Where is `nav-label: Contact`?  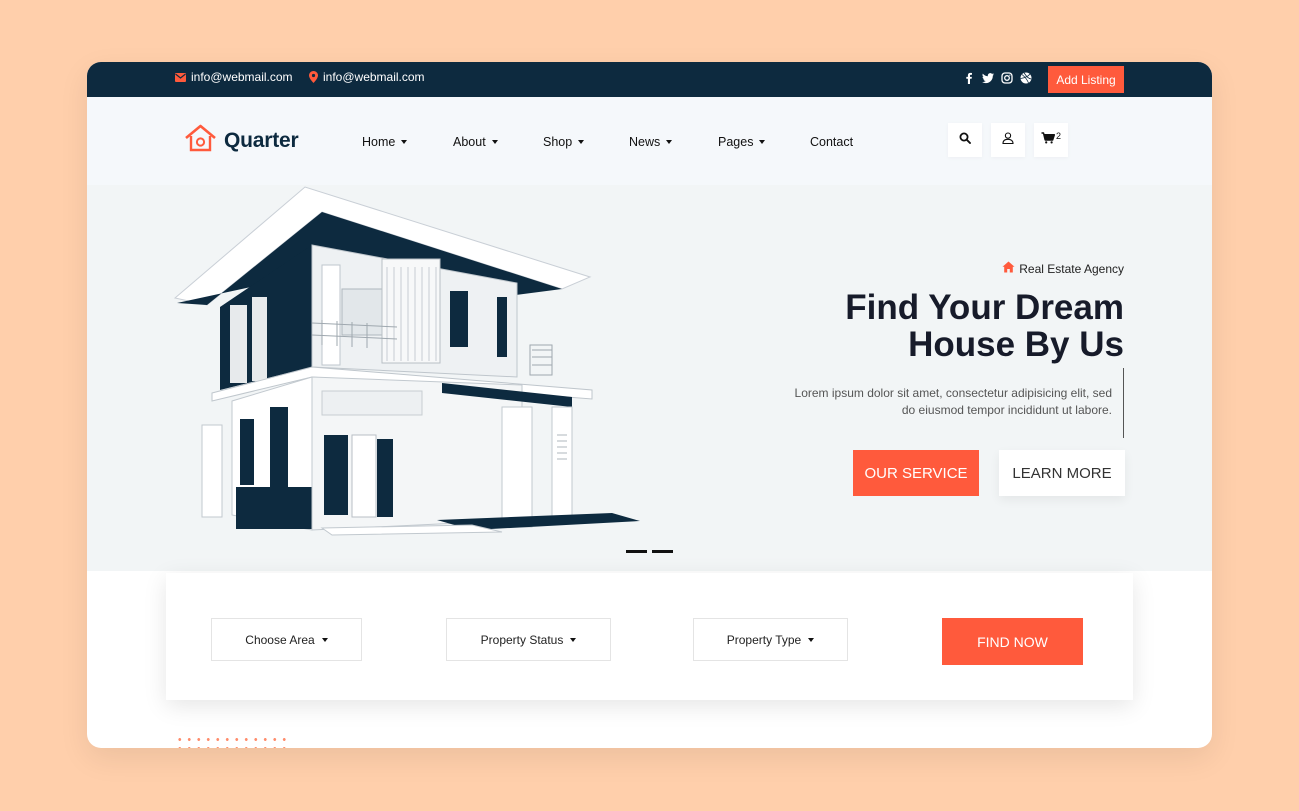 nav-label: Contact is located at coordinates (832, 142).